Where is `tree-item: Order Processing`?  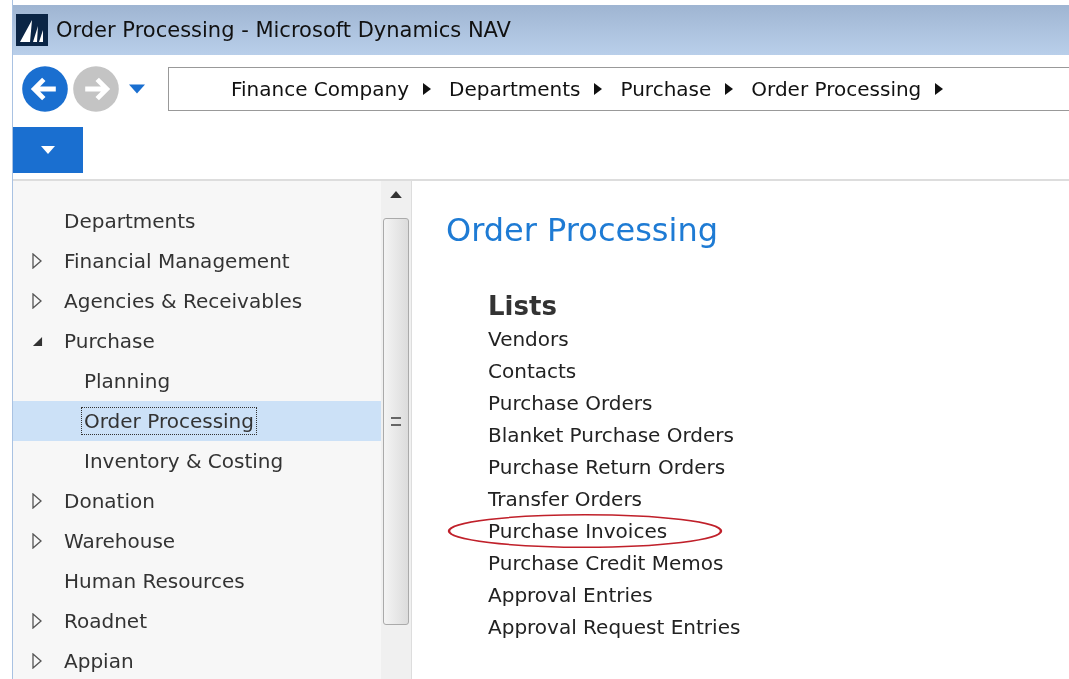 tree-item: Order Processing is located at coordinates (197, 421).